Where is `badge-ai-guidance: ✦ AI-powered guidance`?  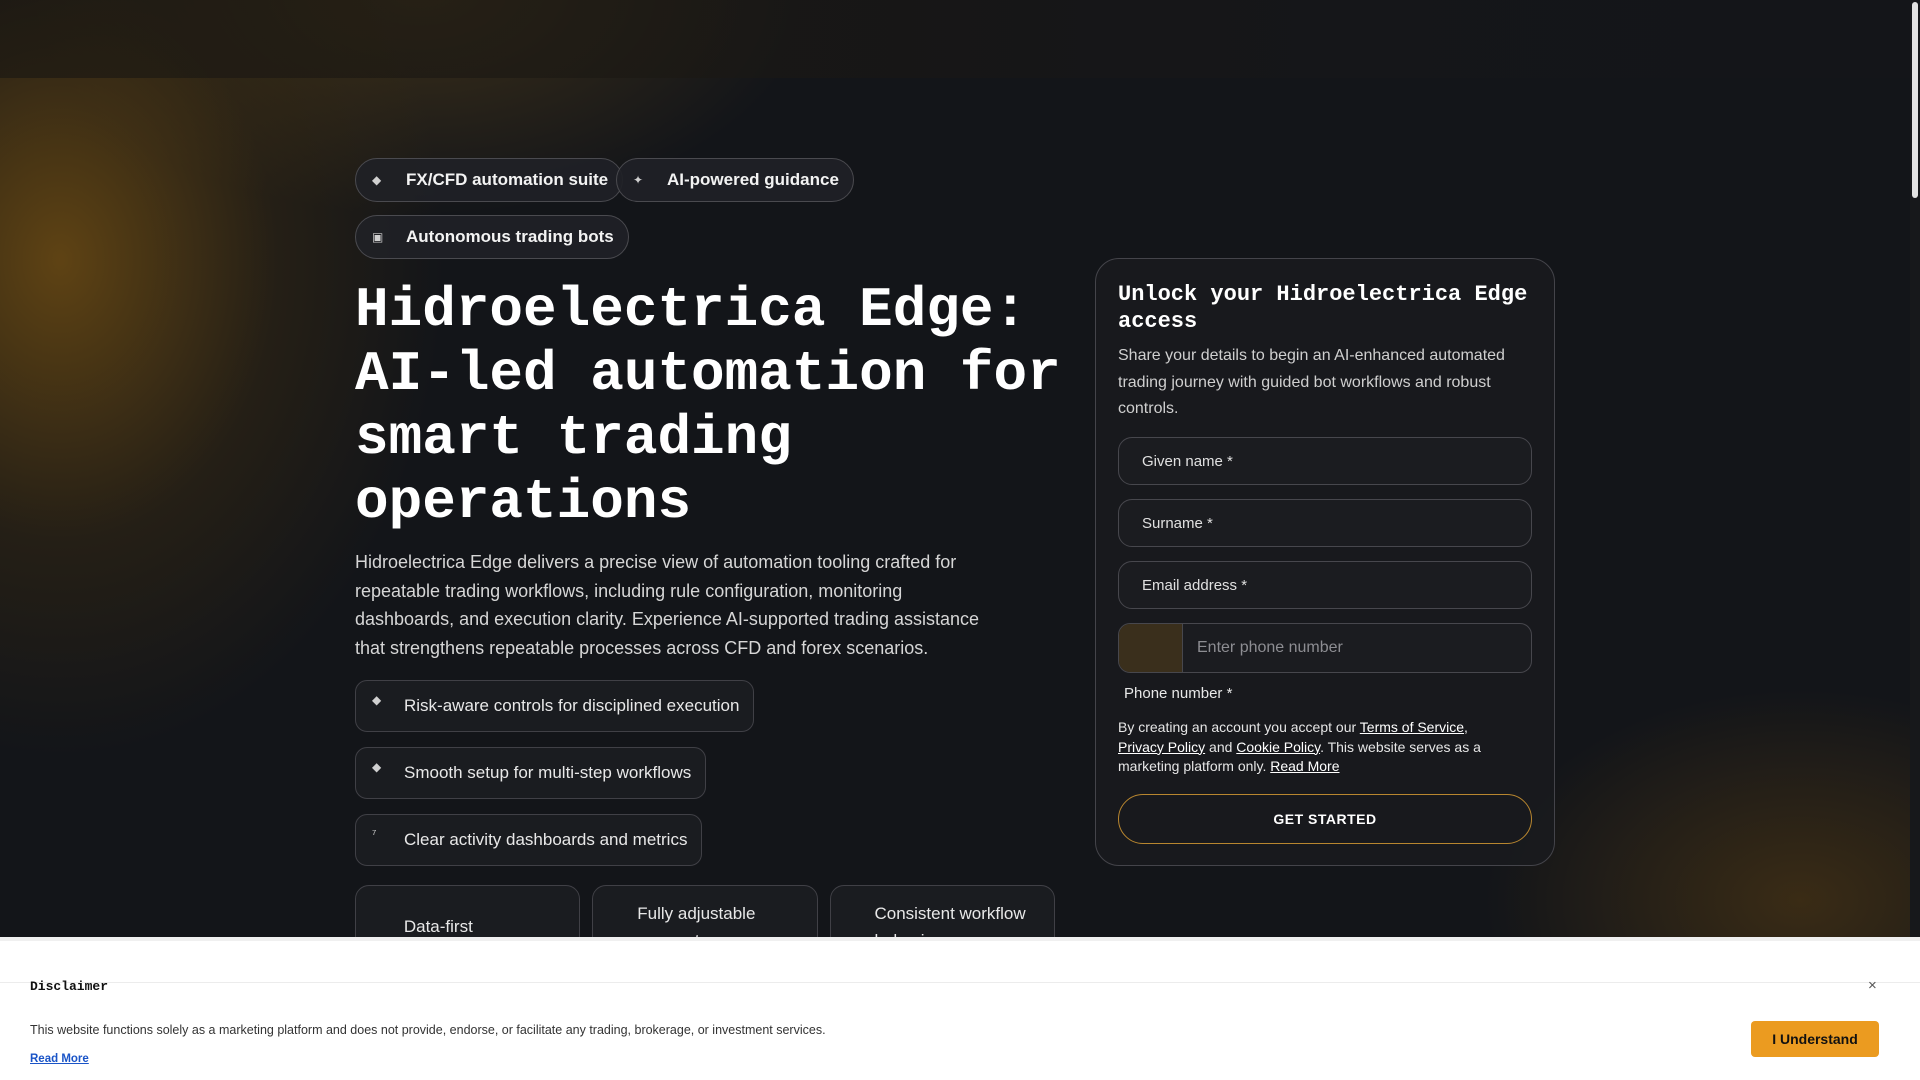 badge-ai-guidance: ✦ AI-powered guidance is located at coordinates (735, 180).